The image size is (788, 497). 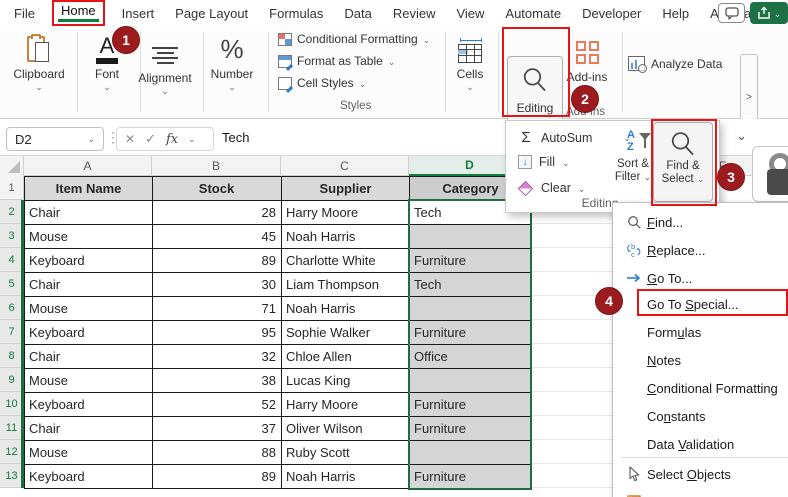 What do you see at coordinates (235, 137) in the screenshot?
I see `formula-bar-value: Tech` at bounding box center [235, 137].